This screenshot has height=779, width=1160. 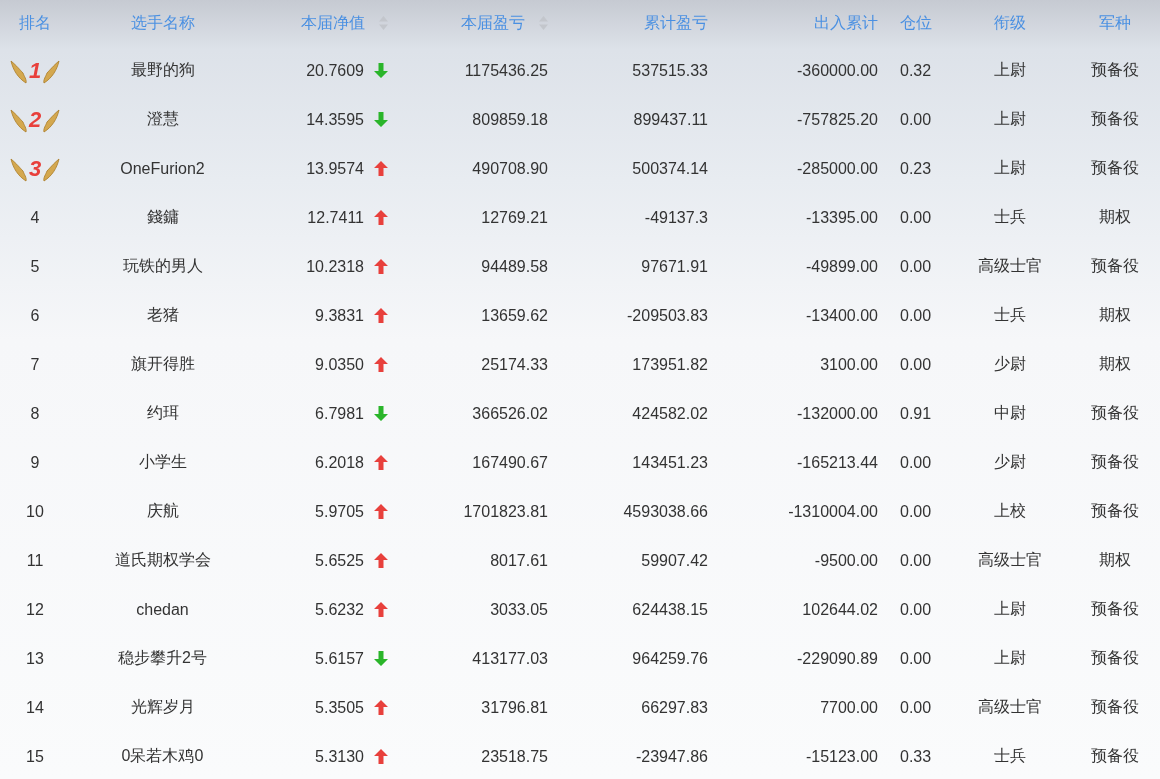 What do you see at coordinates (916, 22) in the screenshot?
I see `column-header: 仓位` at bounding box center [916, 22].